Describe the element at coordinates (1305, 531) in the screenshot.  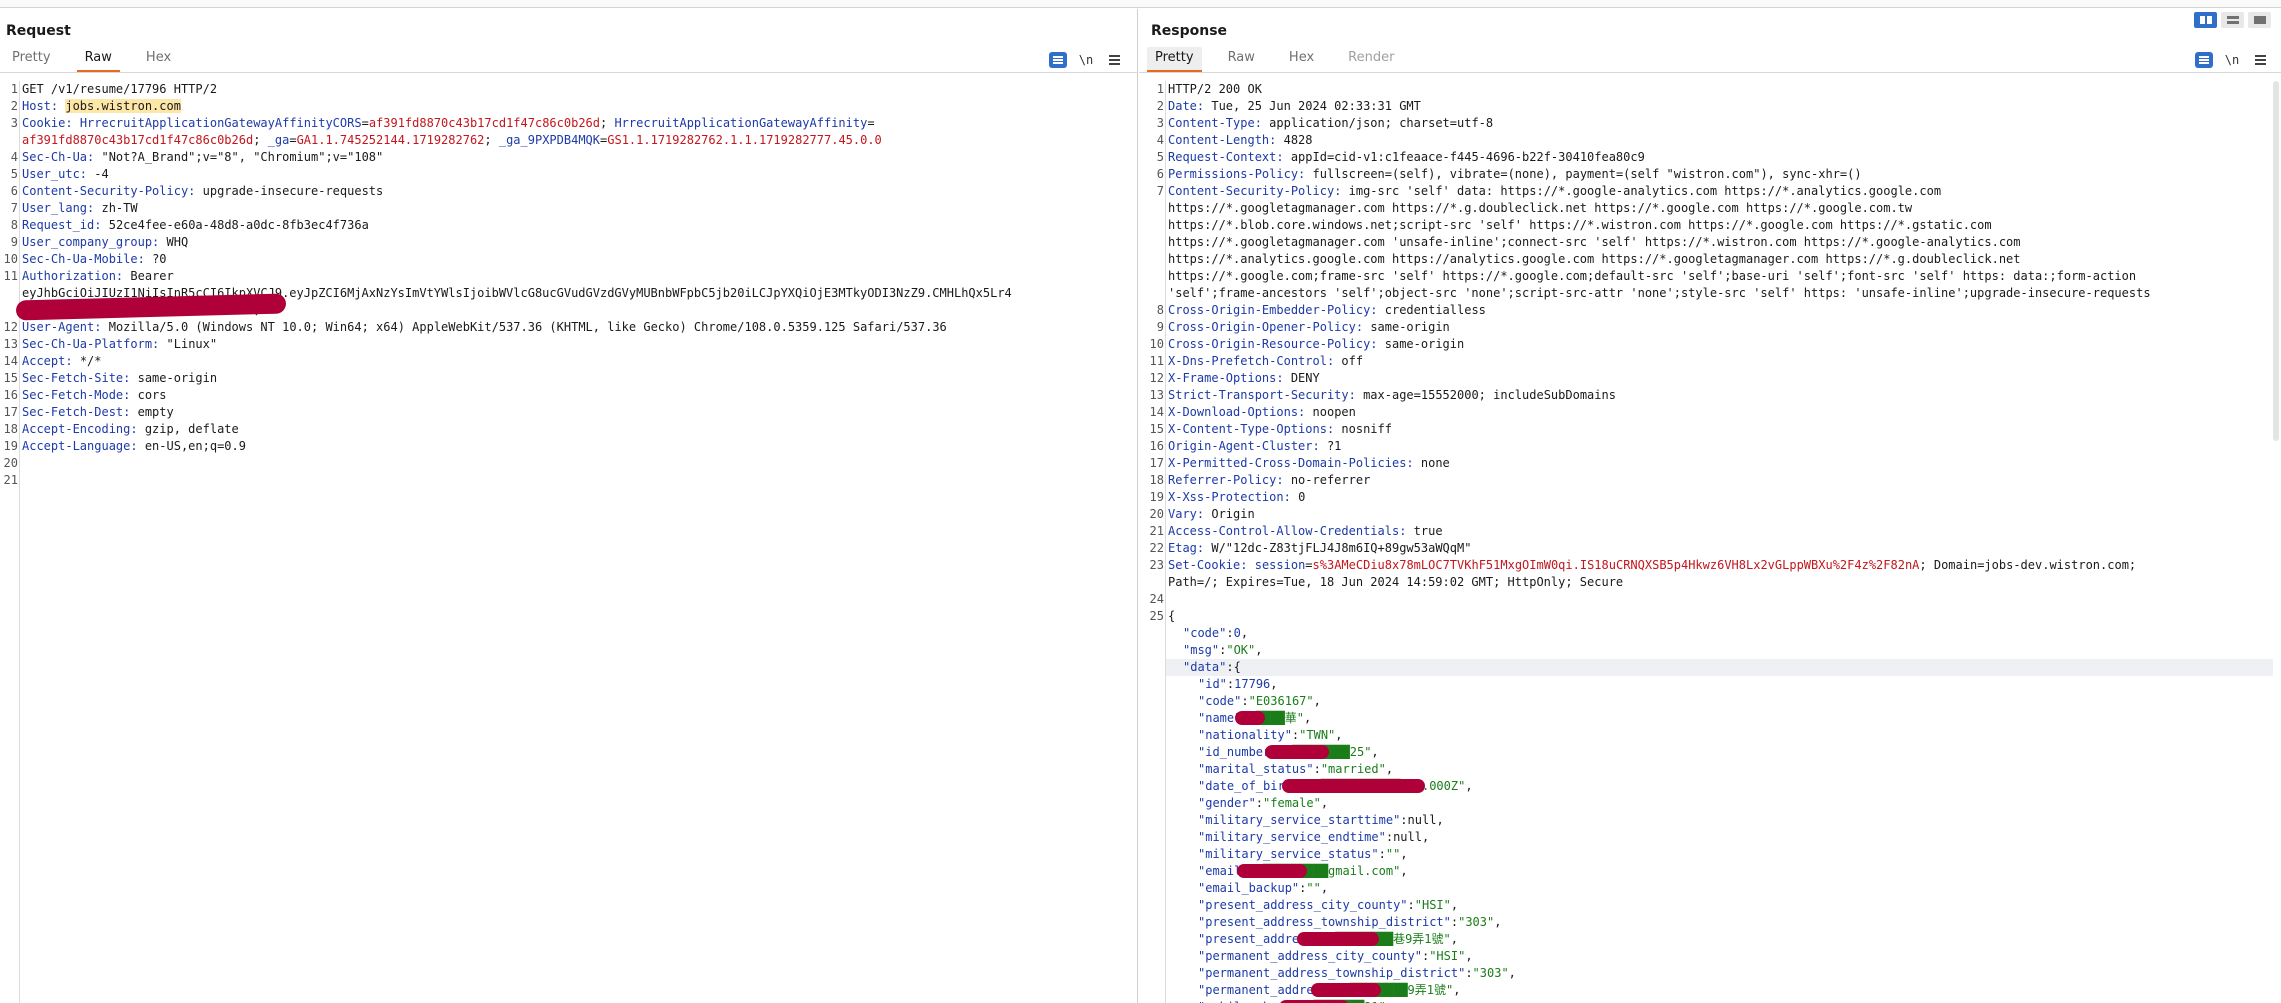
I see `response-line: Access-Control-Allow-Credentials: true` at that location.